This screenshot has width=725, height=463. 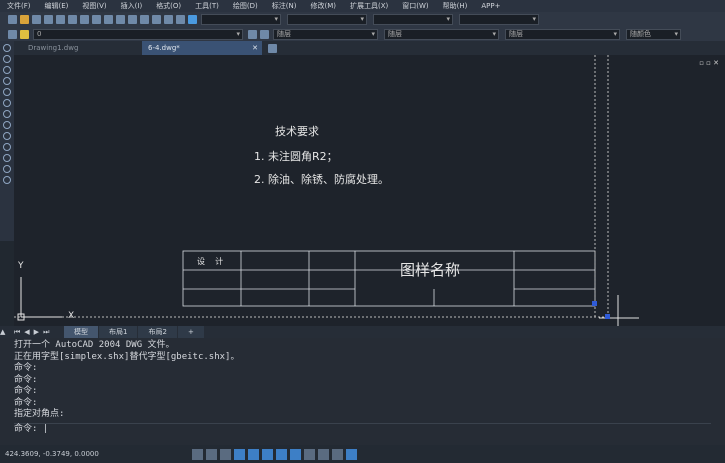 I want to click on qp-icon, so click(x=323, y=454).